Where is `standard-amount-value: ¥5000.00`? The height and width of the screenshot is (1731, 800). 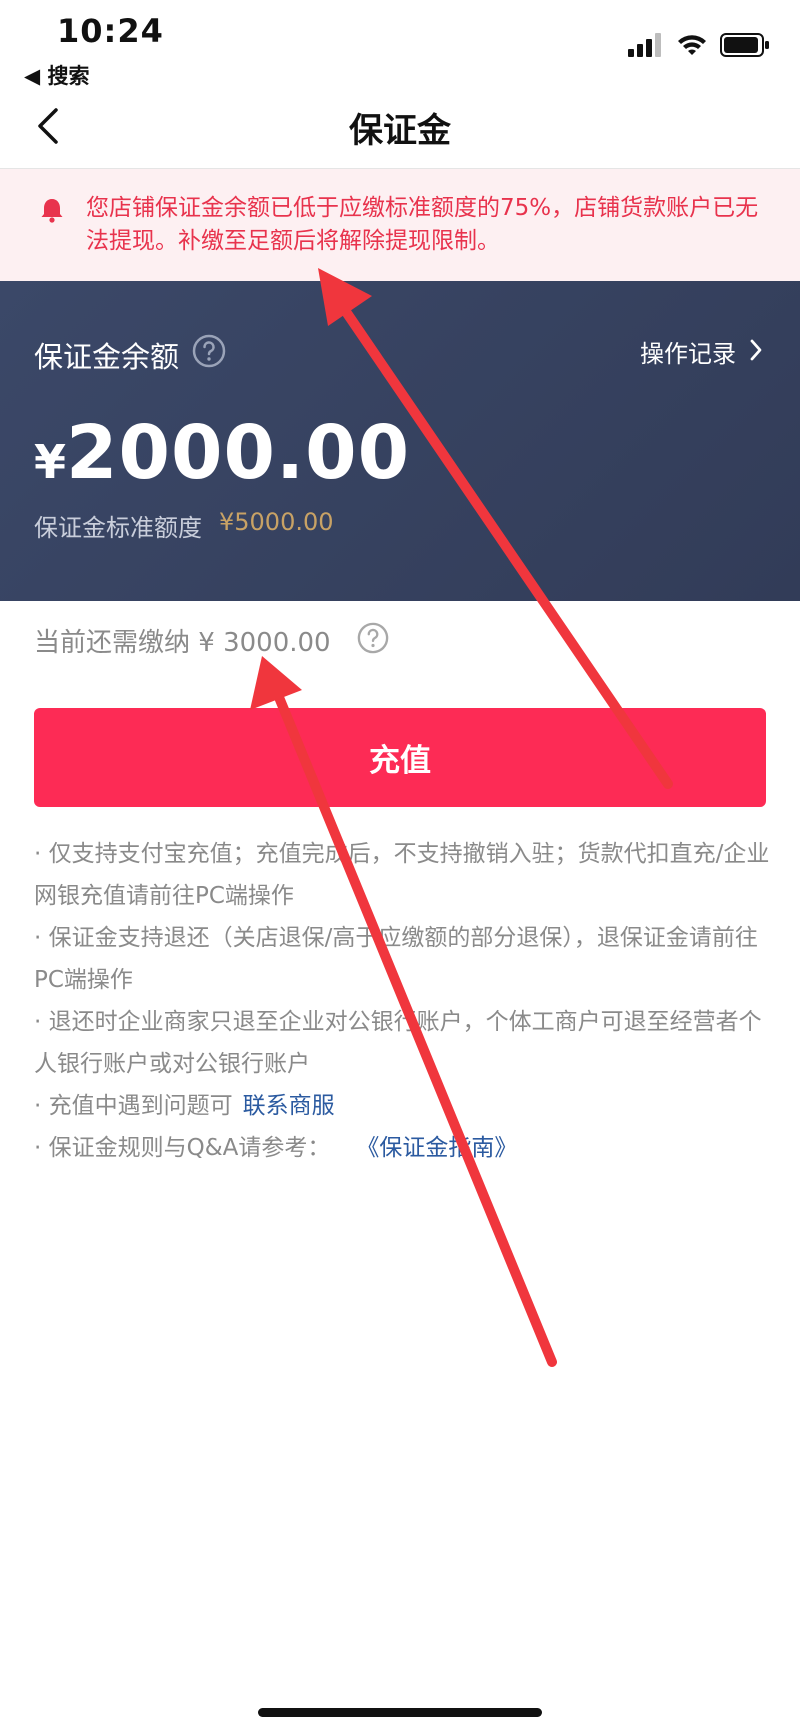 standard-amount-value: ¥5000.00 is located at coordinates (276, 522).